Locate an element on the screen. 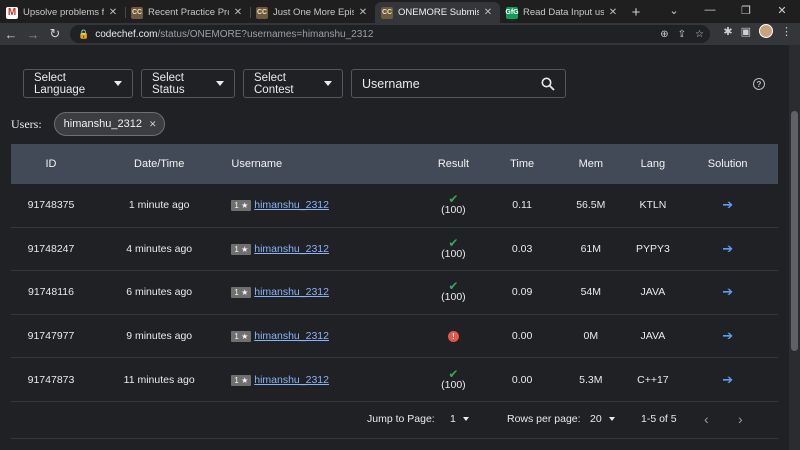  column-header: Time is located at coordinates (522, 164).